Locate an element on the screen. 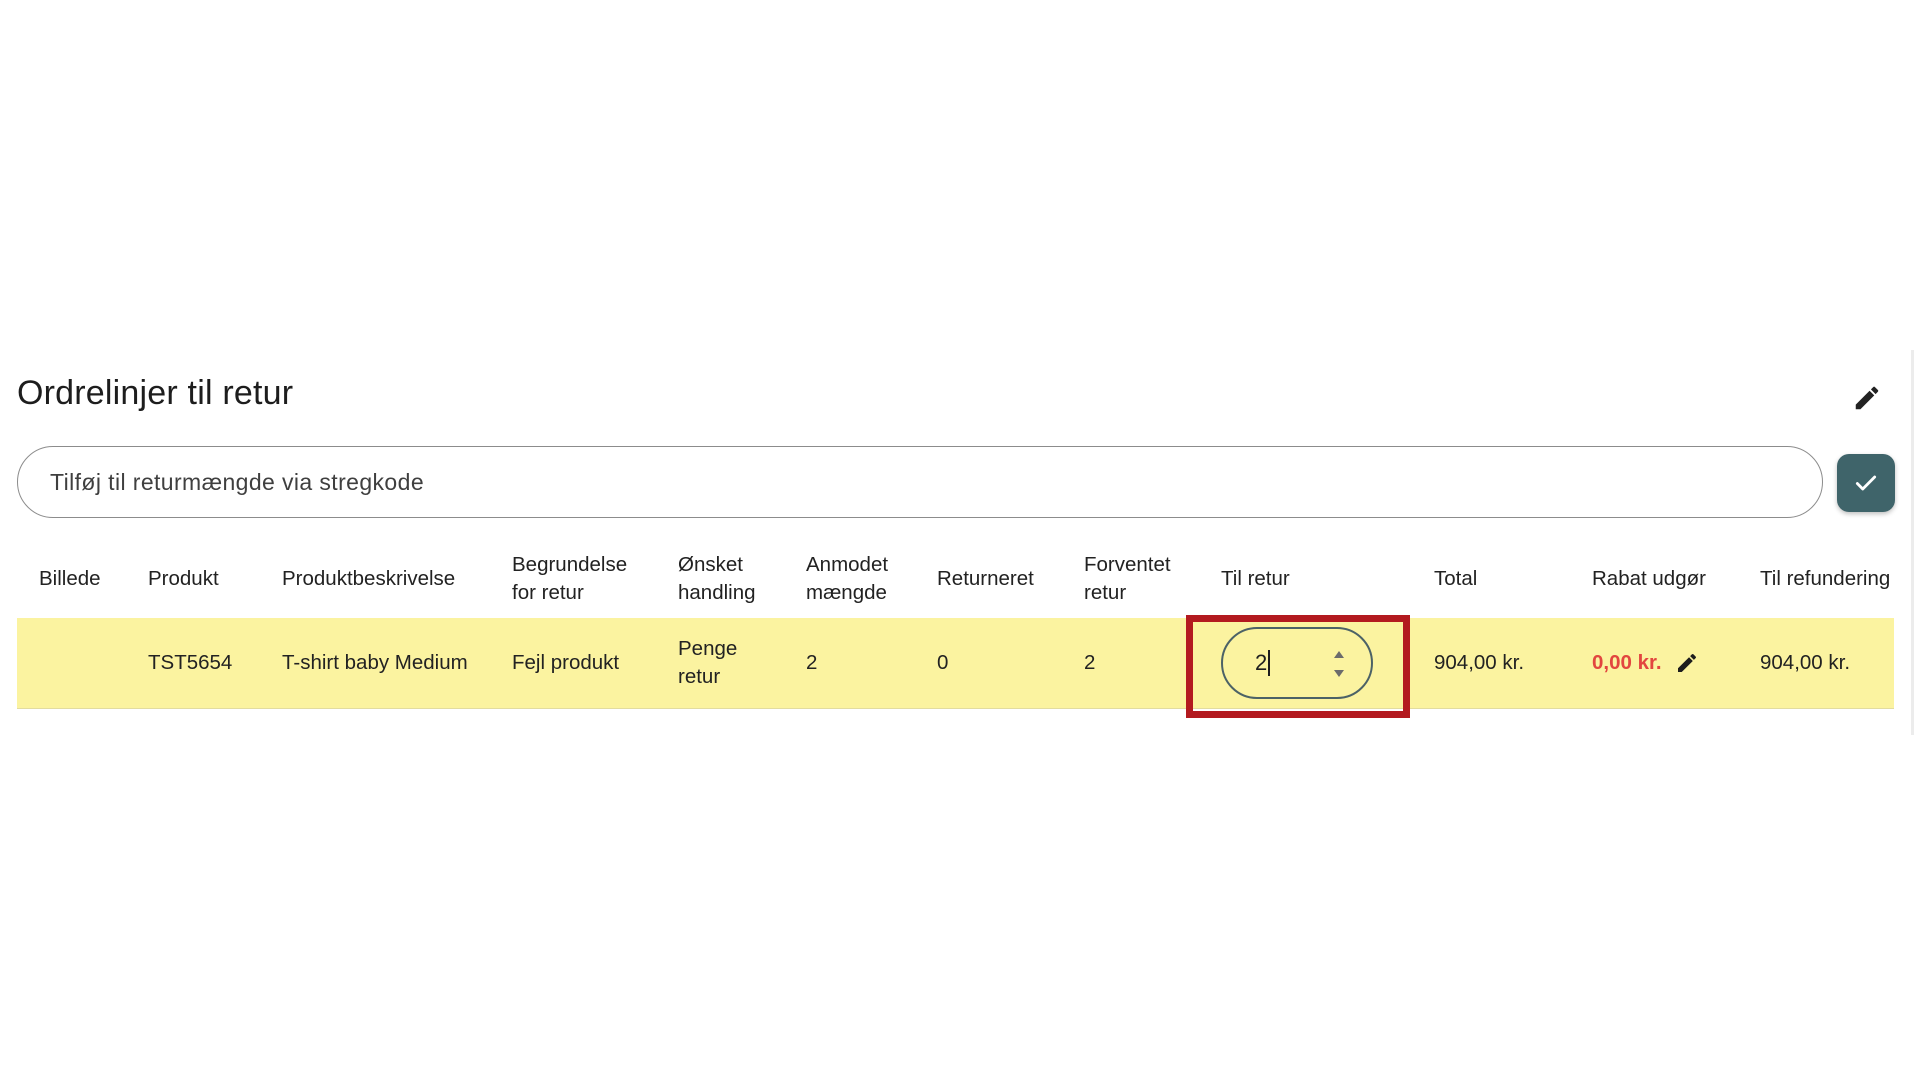  cell-total: 904,00 kr. is located at coordinates (1491, 663).